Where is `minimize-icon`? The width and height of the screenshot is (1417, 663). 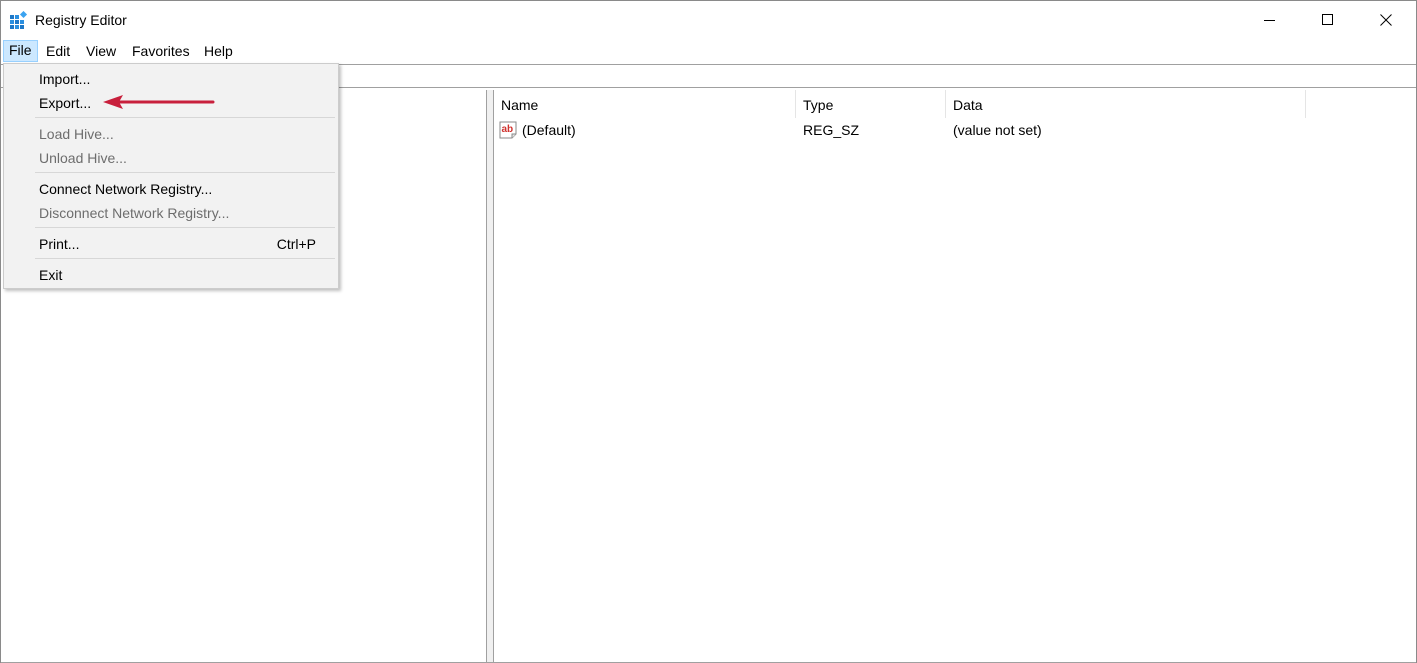
minimize-icon is located at coordinates (1269, 20).